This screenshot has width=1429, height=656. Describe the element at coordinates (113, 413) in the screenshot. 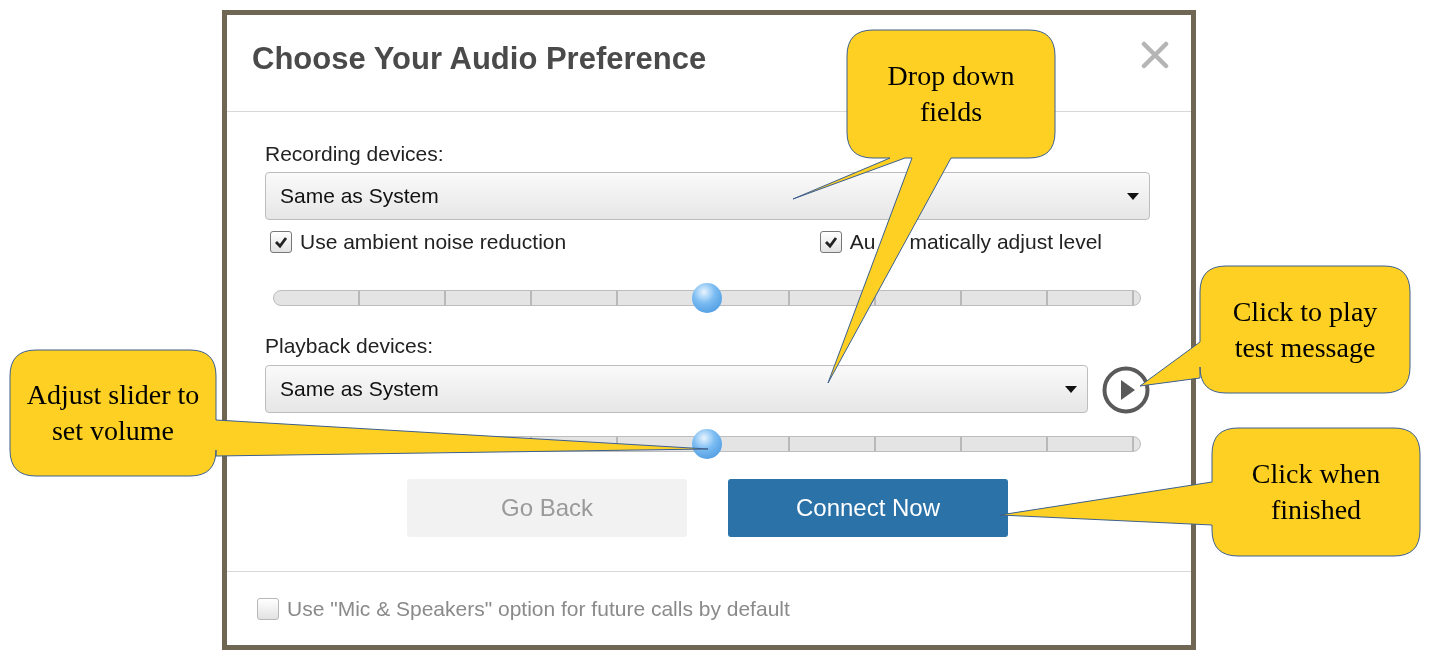

I see `callout-text: Adjust slider to set volume` at that location.